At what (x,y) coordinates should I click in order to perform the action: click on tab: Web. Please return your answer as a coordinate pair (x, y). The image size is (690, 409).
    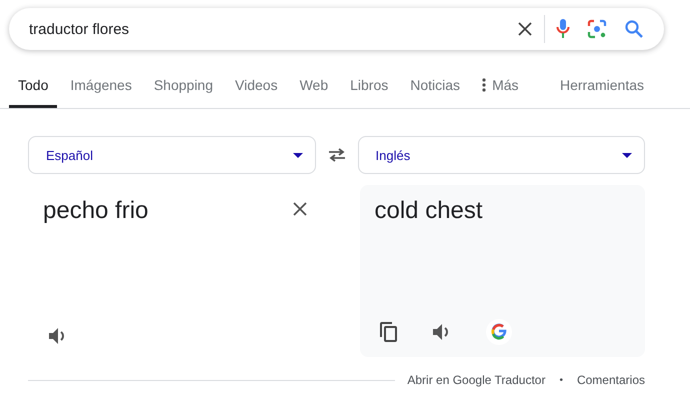
    Looking at the image, I should click on (314, 92).